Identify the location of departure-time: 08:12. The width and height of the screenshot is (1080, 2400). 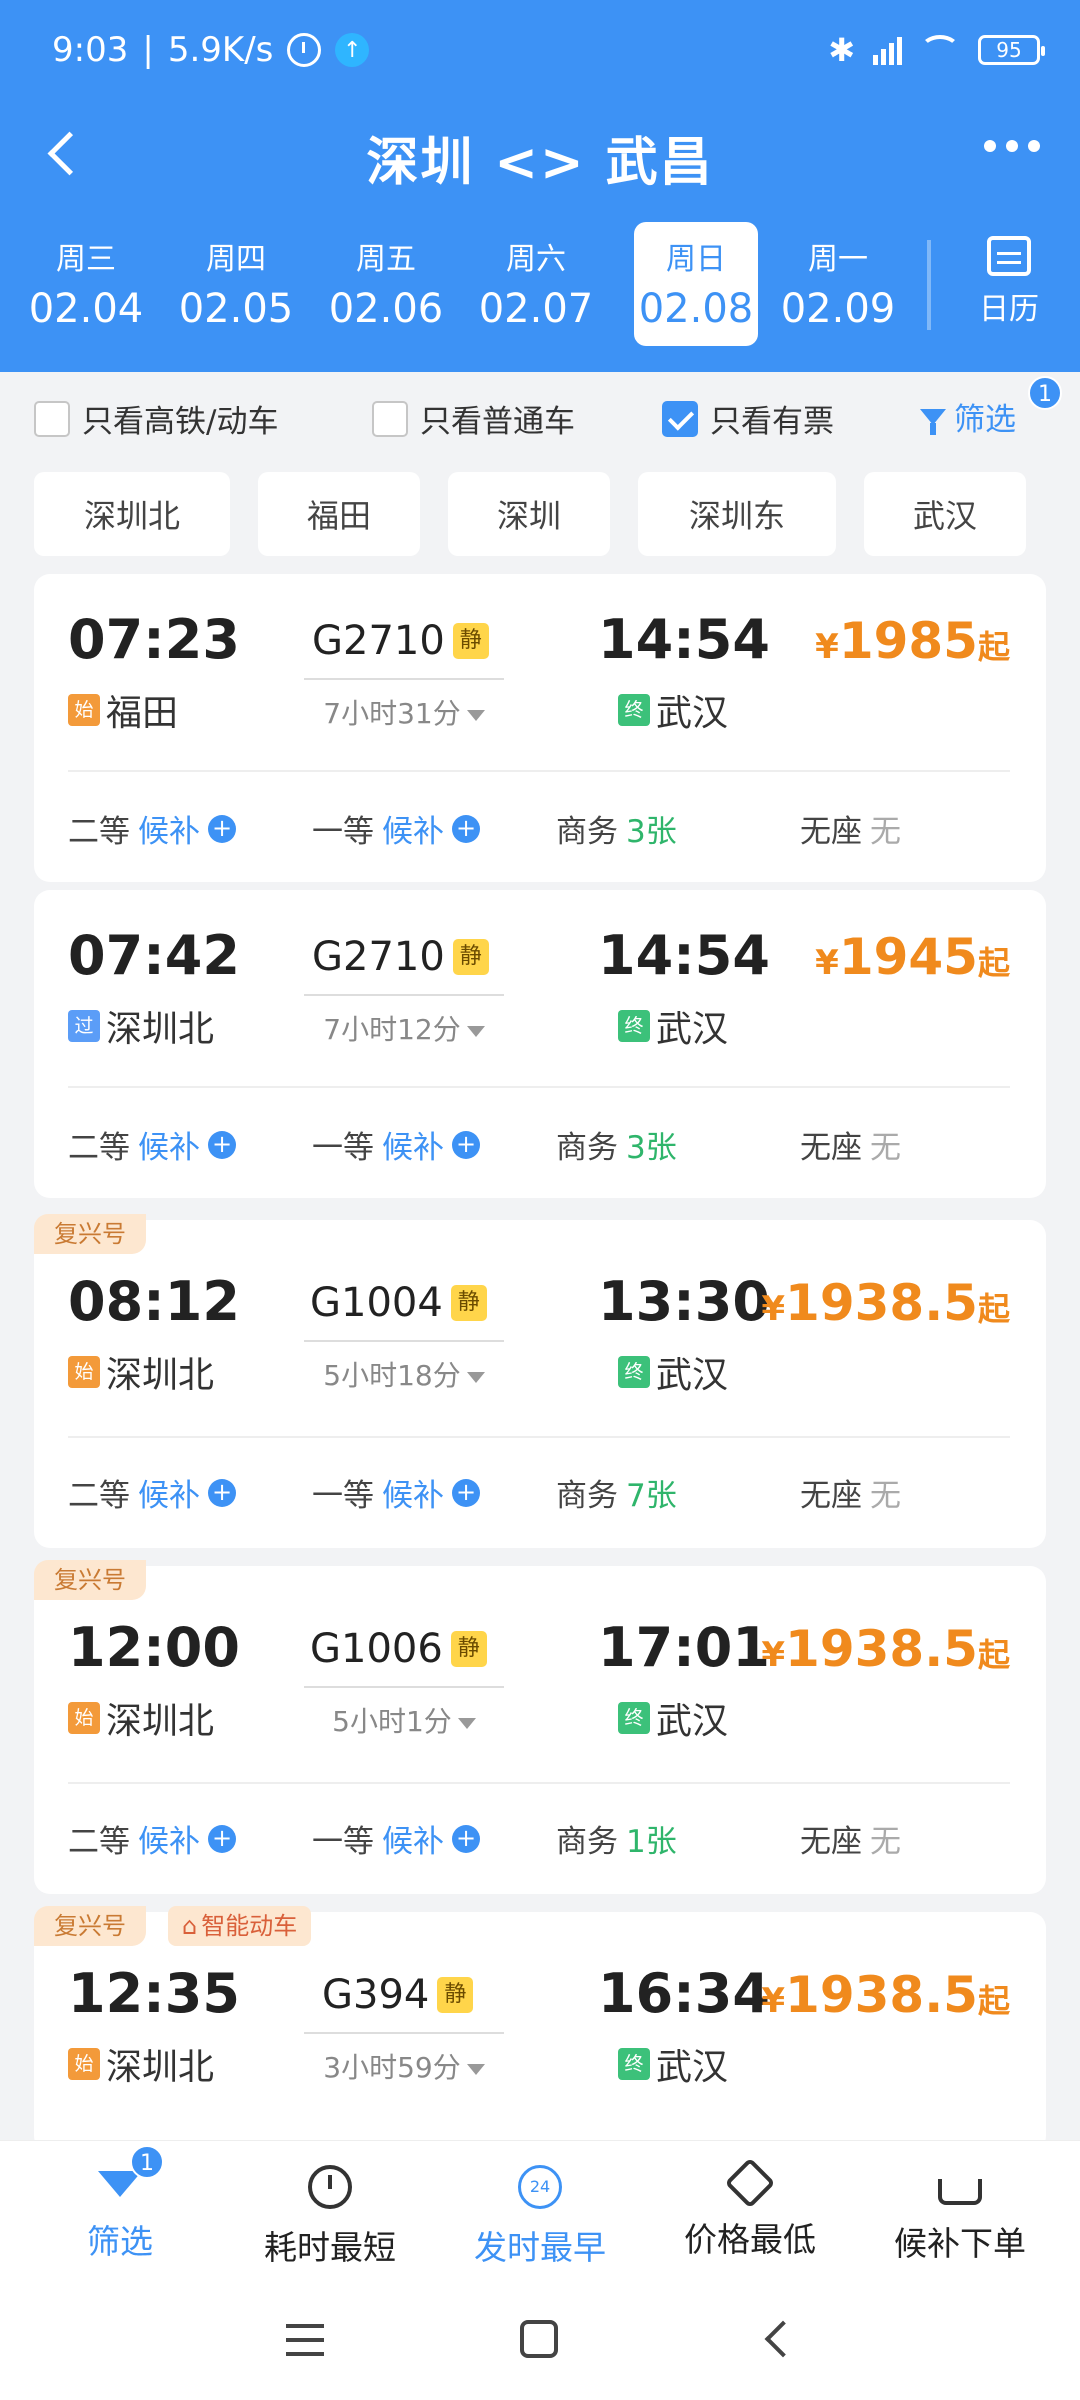
(154, 1301).